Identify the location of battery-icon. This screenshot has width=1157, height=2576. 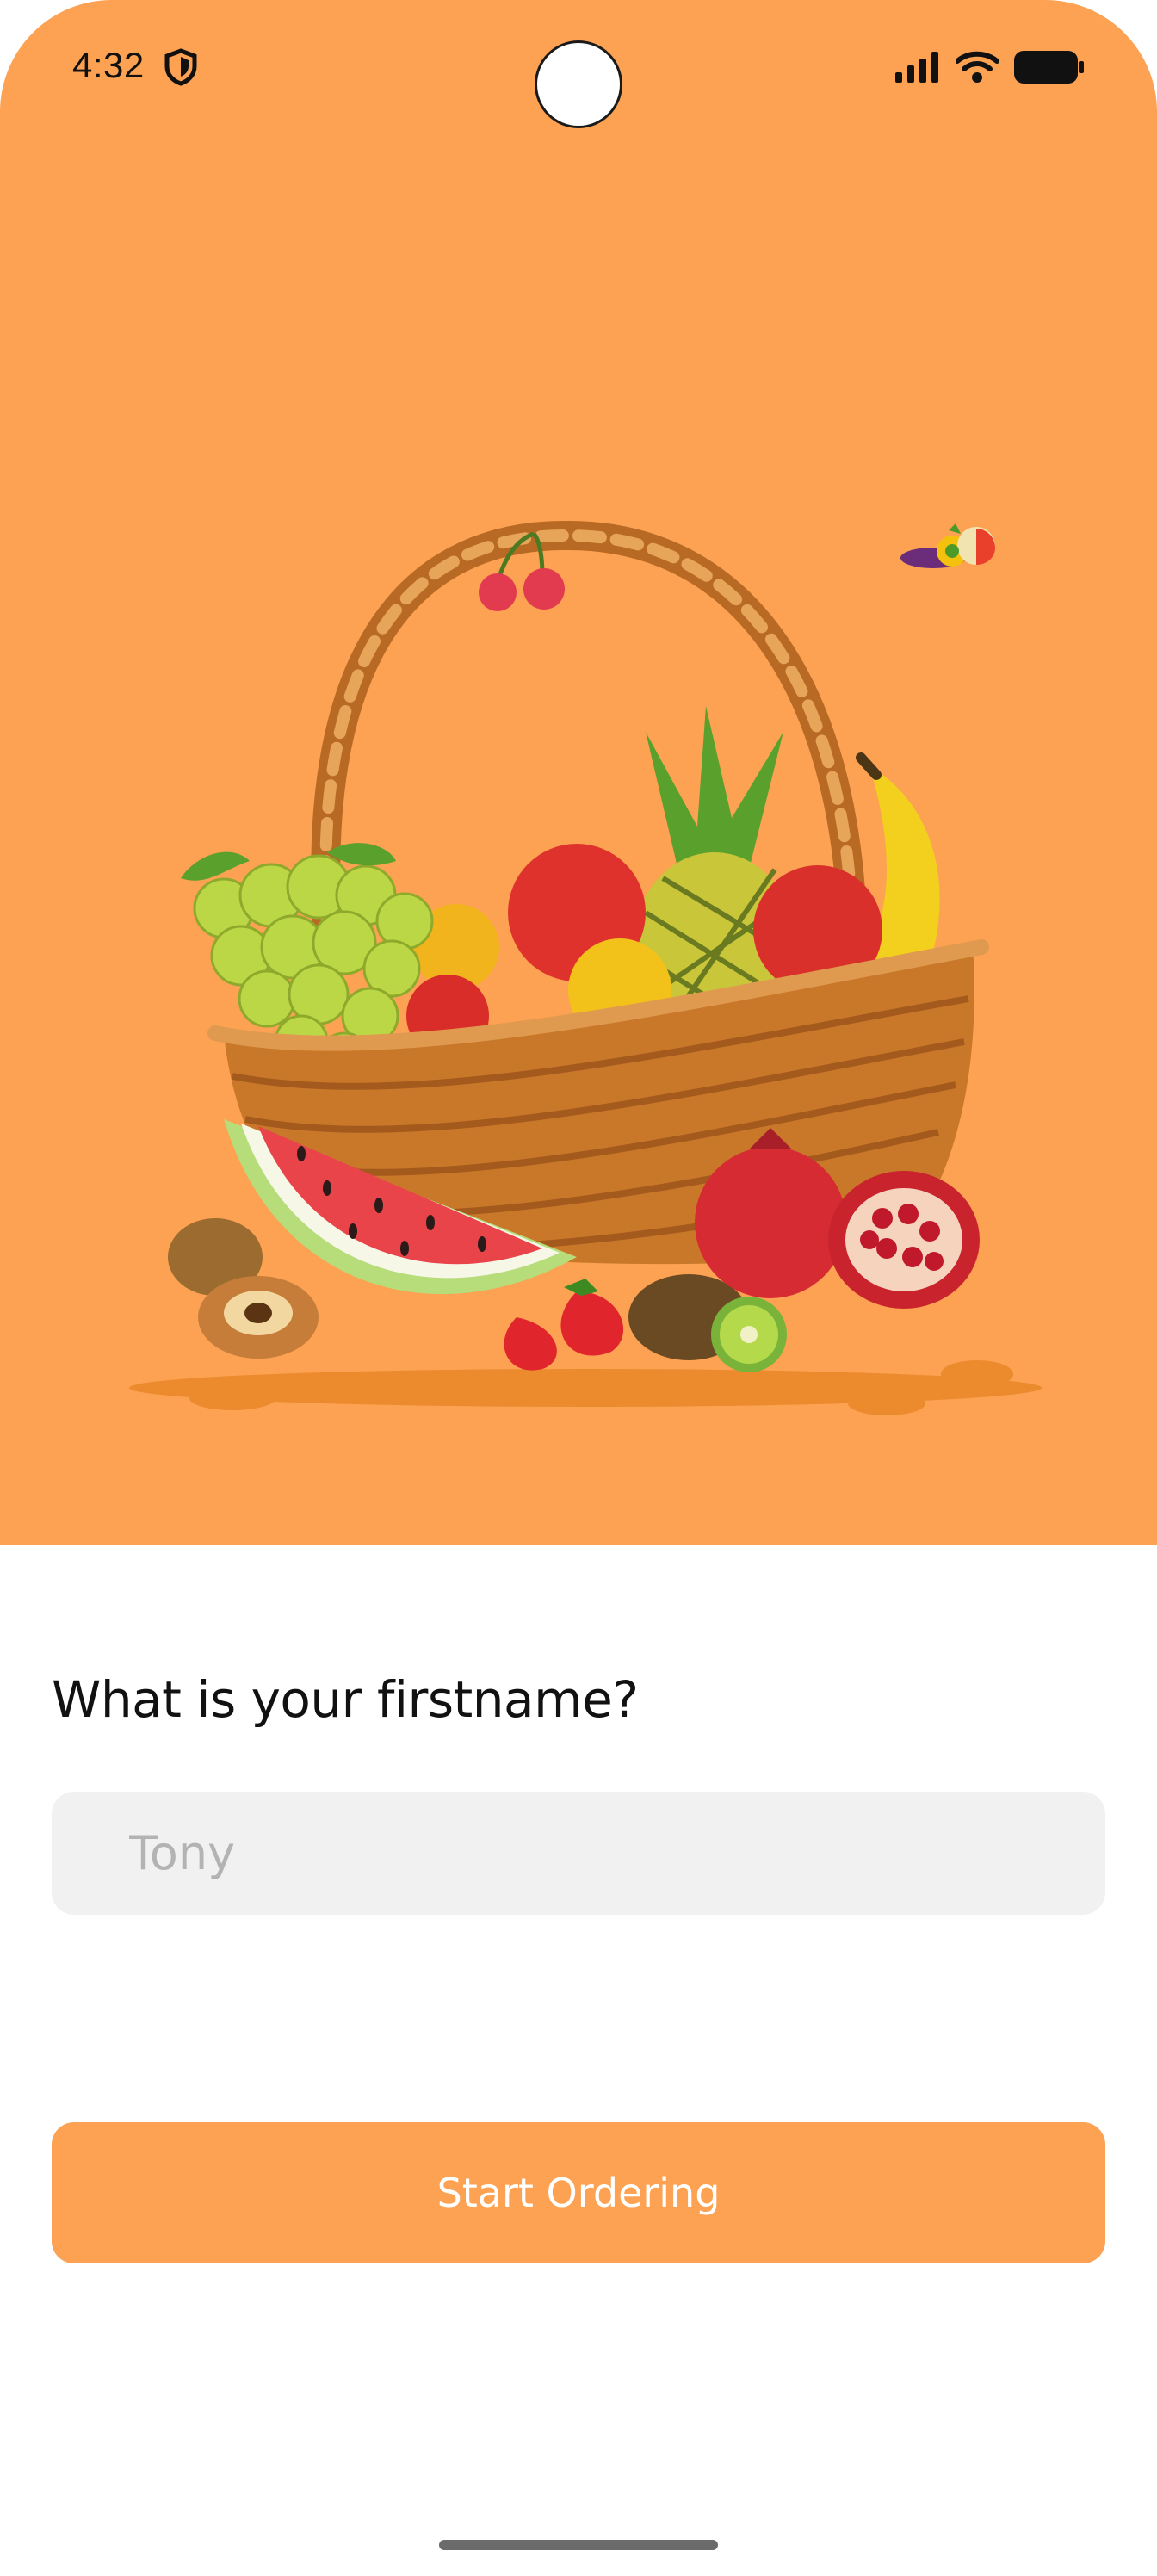
(1049, 67).